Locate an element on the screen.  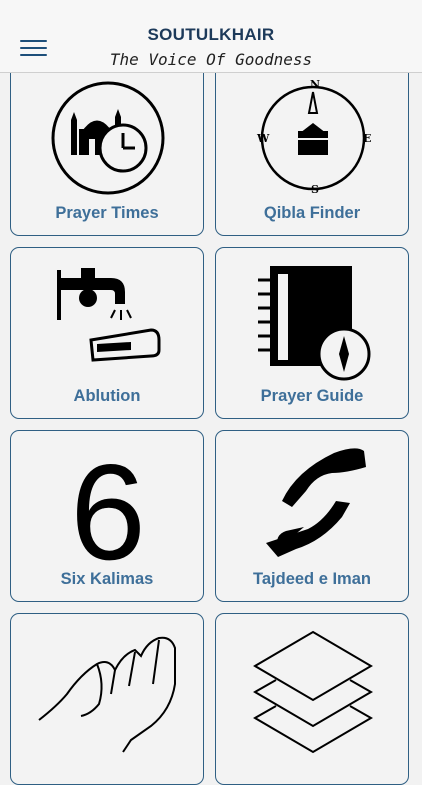
app-header: SOUTULKHAIR The Voice Of Goodness is located at coordinates (211, 36).